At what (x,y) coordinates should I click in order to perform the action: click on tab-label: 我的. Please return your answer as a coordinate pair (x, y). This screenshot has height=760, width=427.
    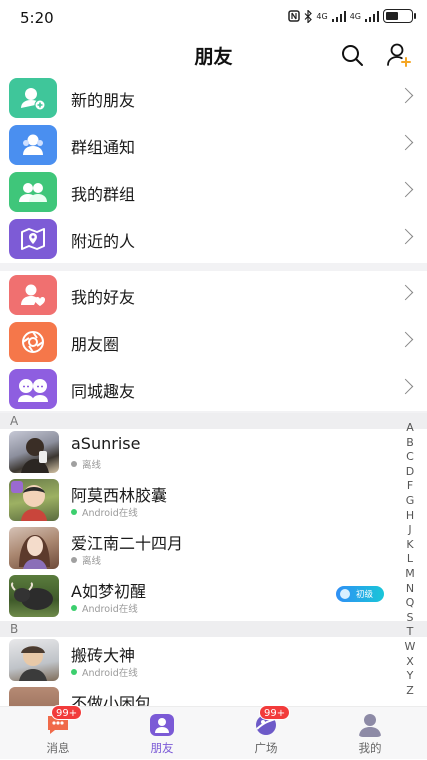
    Looking at the image, I should click on (370, 748).